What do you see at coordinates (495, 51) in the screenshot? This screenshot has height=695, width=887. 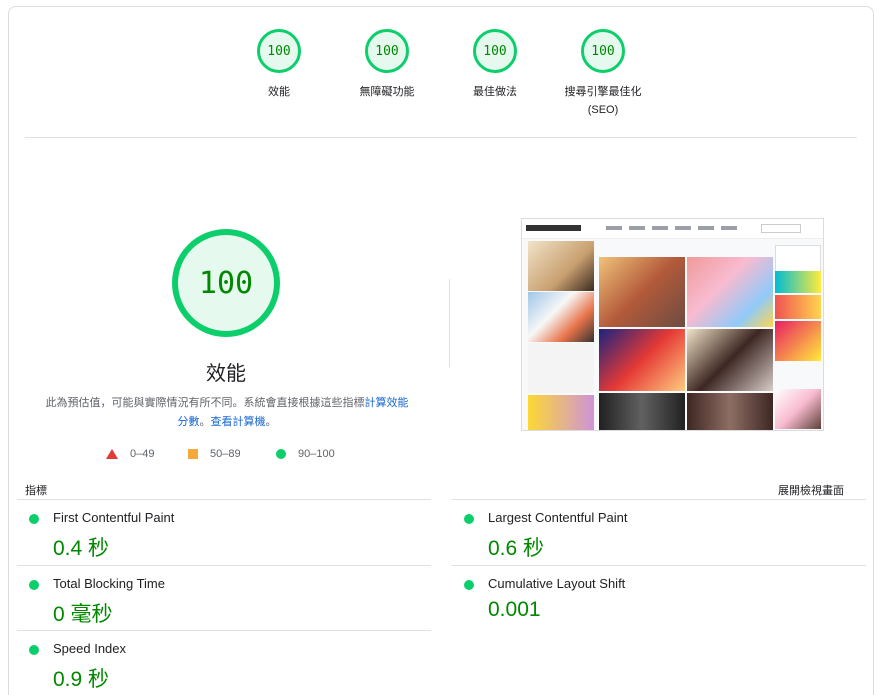 I see `best-practices-score-gauge: 100` at bounding box center [495, 51].